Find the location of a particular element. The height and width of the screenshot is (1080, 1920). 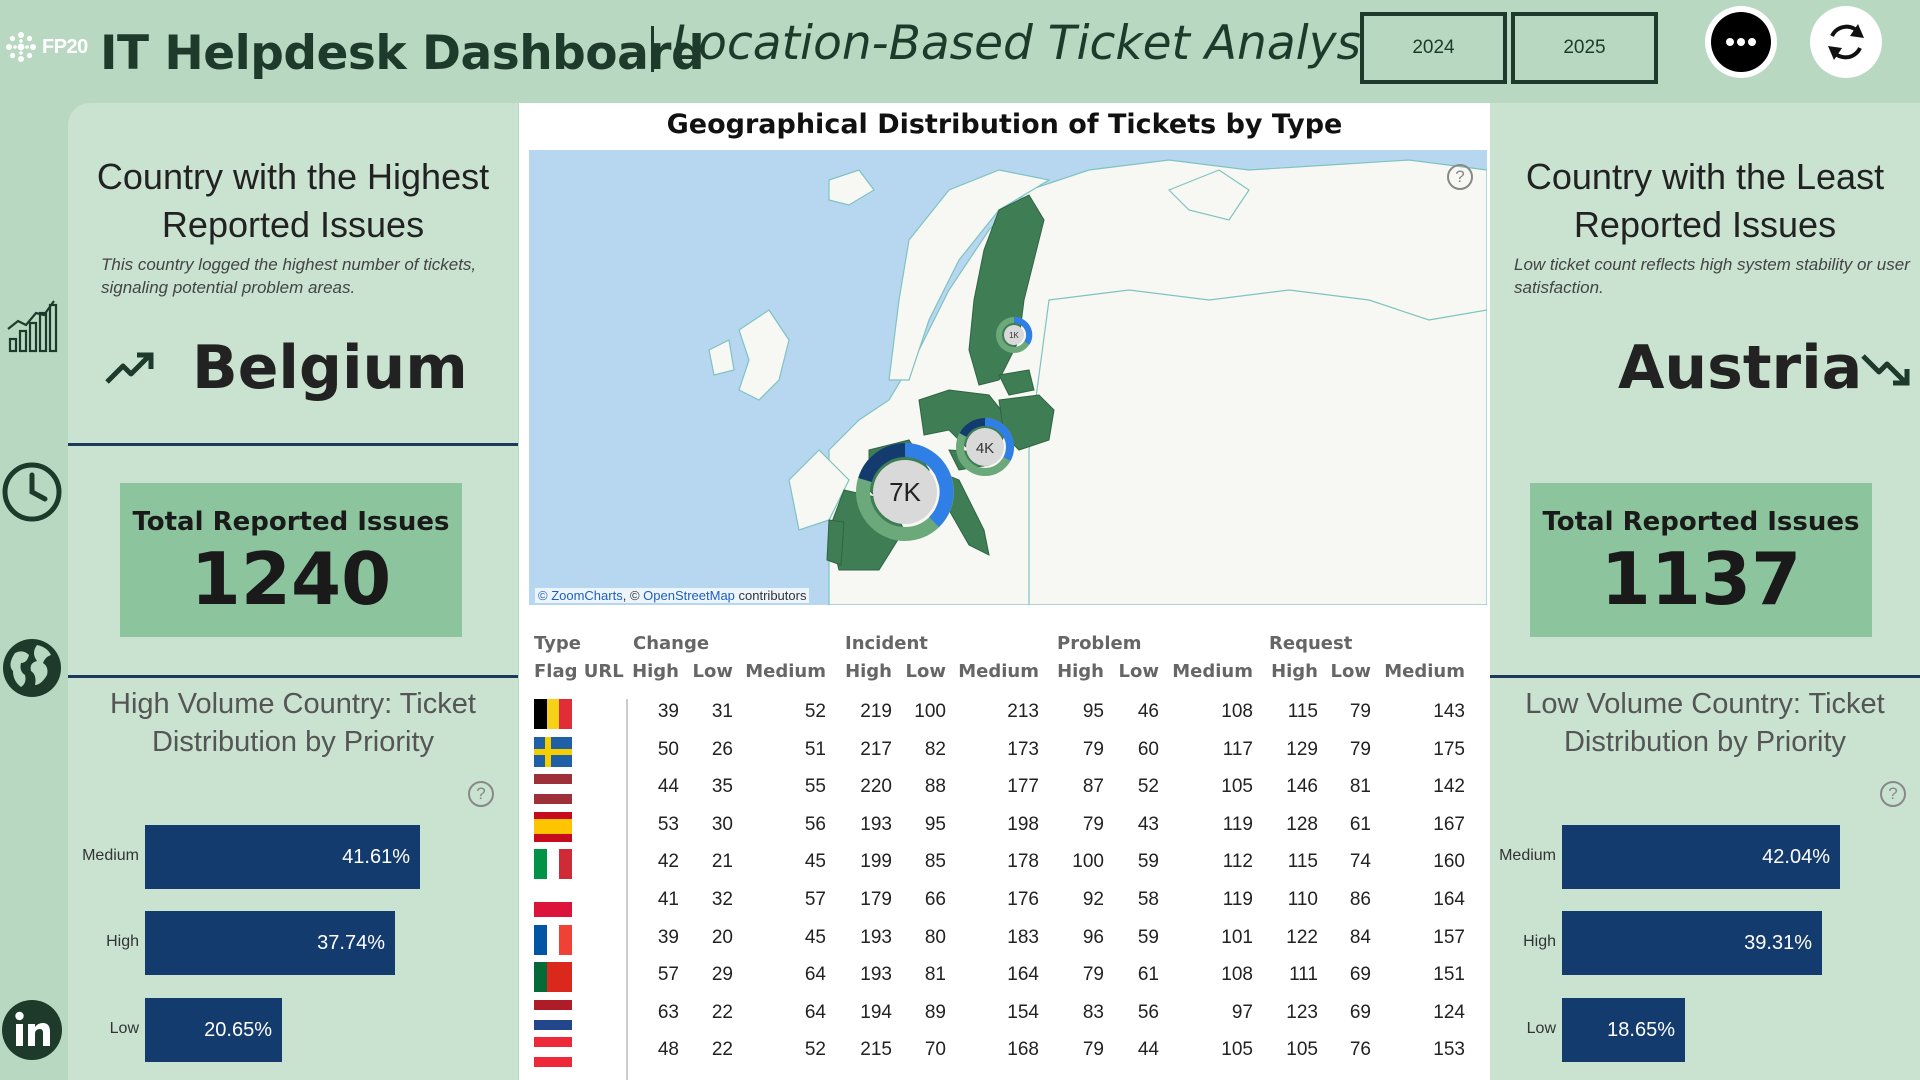

table-cell: 198 is located at coordinates (1023, 824).